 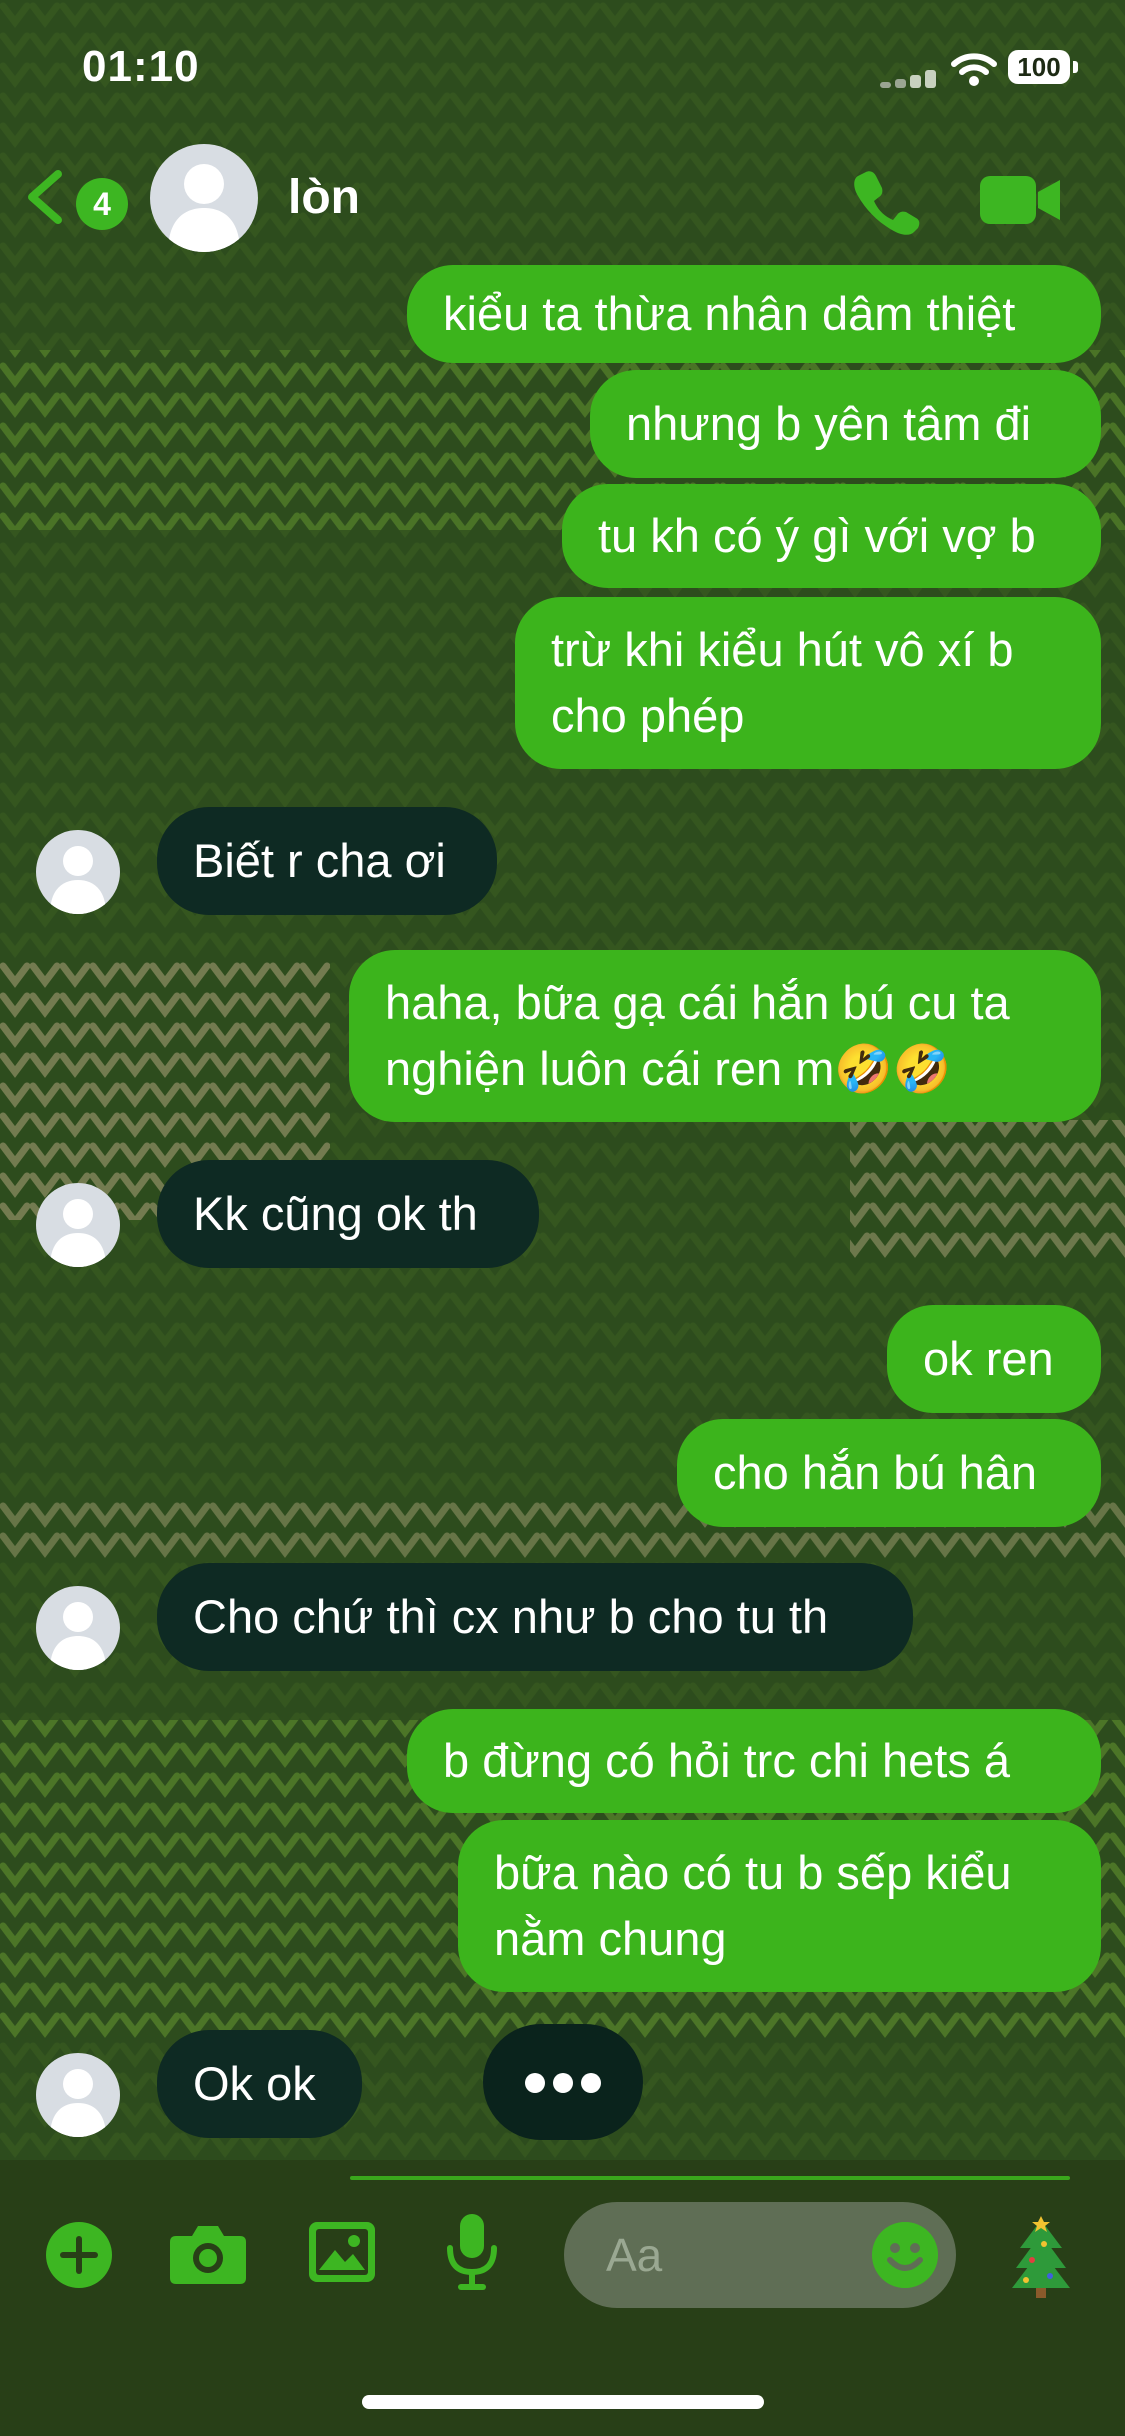 I want to click on composer-divider, so click(x=710, y=2178).